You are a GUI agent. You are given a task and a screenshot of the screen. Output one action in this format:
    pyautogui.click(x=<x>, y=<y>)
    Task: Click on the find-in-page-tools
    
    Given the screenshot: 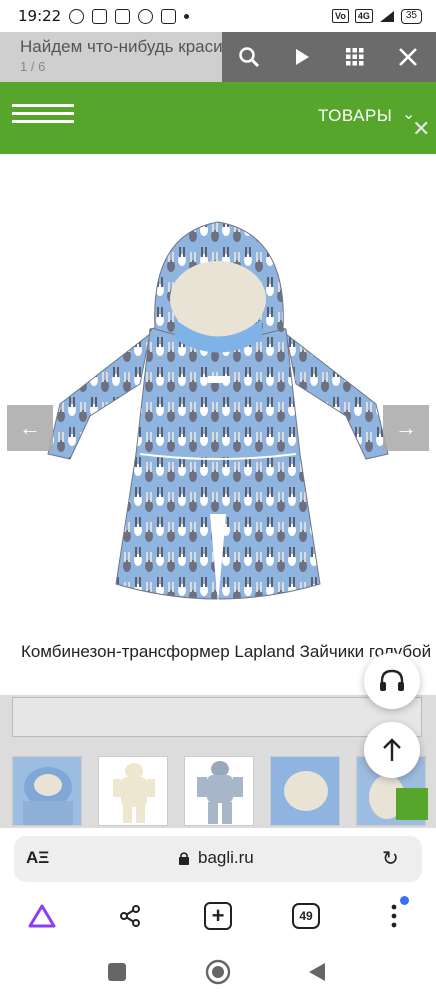 What is the action you would take?
    pyautogui.click(x=329, y=57)
    